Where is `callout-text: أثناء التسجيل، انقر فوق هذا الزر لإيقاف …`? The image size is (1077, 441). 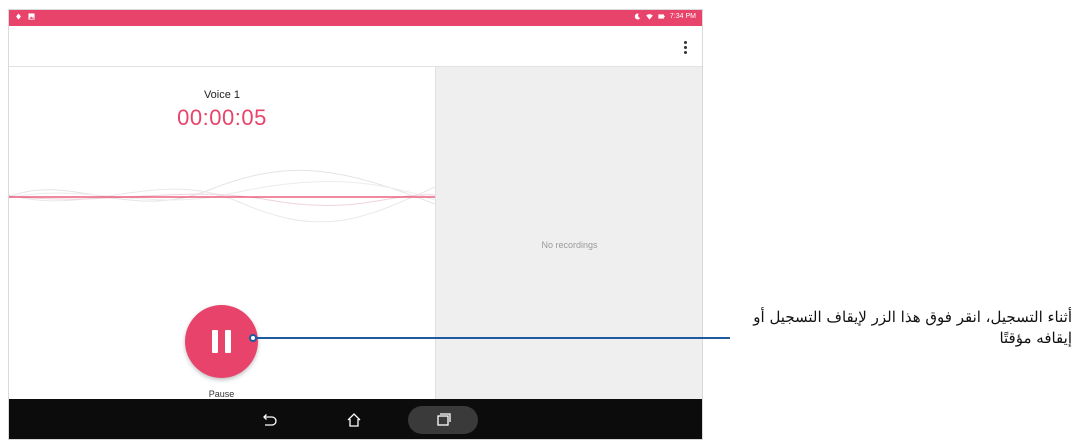
callout-text: أثناء التسجيل، انقر فوق هذا الزر لإيقاف … is located at coordinates (912, 327).